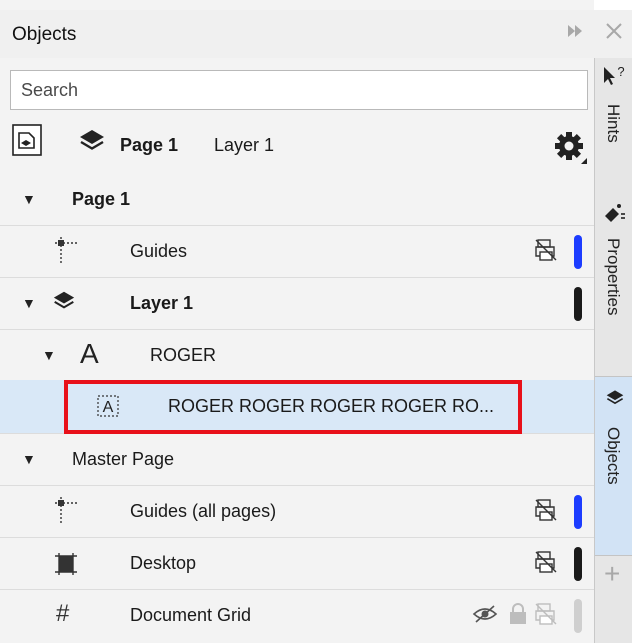 The image size is (632, 643). Describe the element at coordinates (570, 149) in the screenshot. I see `gear-icon` at that location.